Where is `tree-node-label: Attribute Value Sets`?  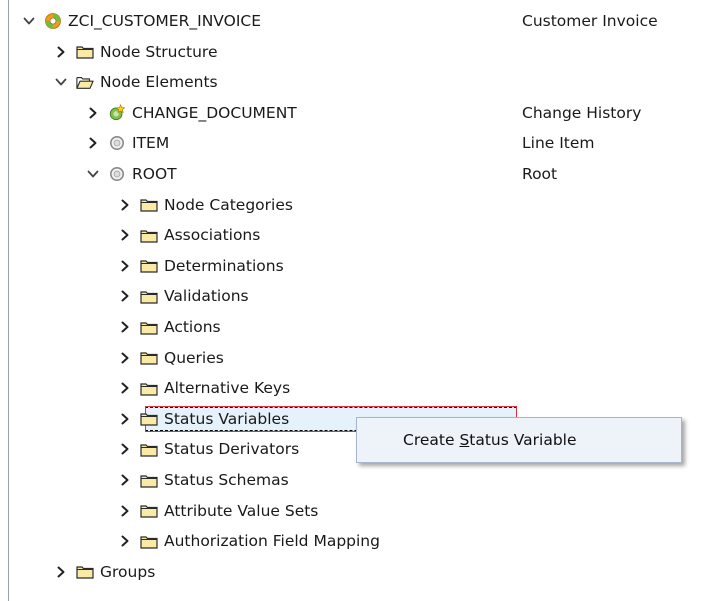
tree-node-label: Attribute Value Sets is located at coordinates (241, 511).